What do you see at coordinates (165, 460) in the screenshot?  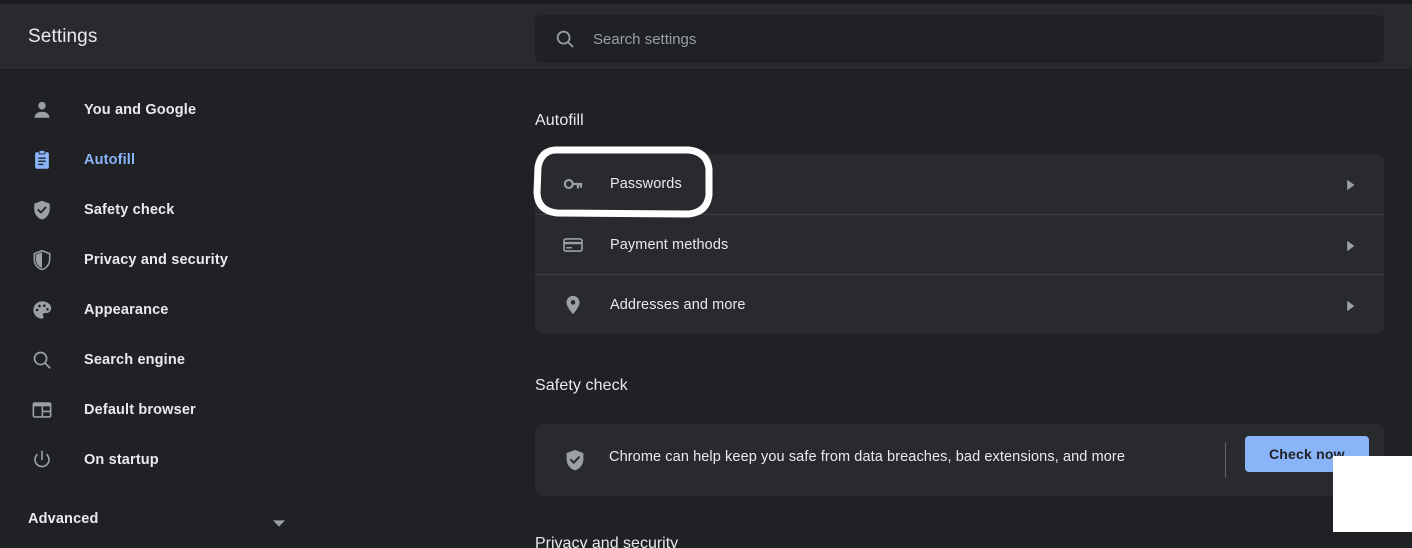 I see `sidebar-item-on-startup: On startup` at bounding box center [165, 460].